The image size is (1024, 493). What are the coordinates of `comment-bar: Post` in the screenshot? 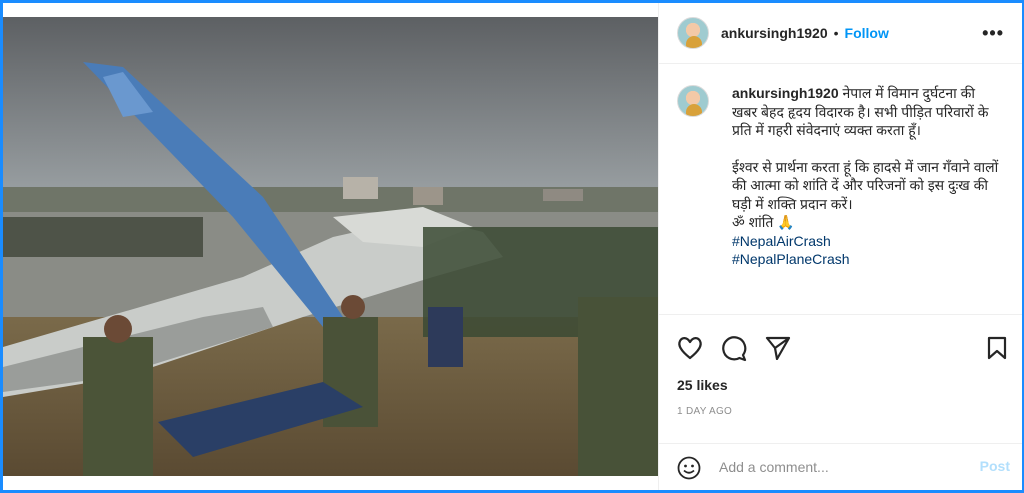 It's located at (840, 467).